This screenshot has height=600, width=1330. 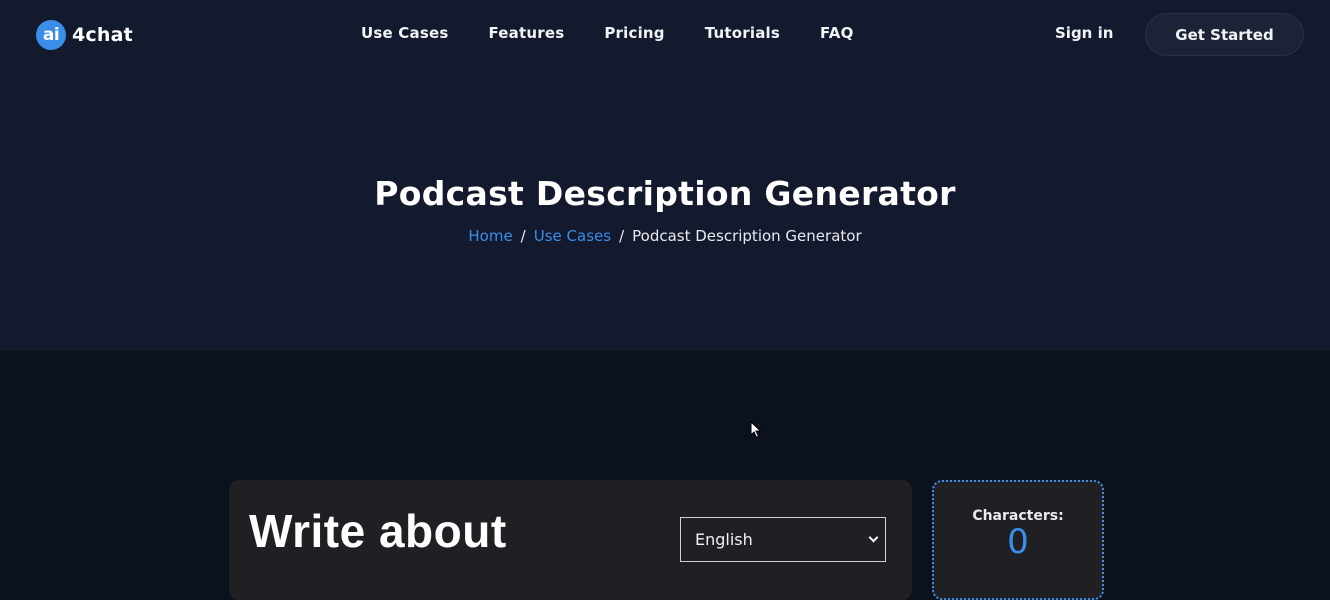 What do you see at coordinates (1224, 34) in the screenshot?
I see `get-started-button: Get Started` at bounding box center [1224, 34].